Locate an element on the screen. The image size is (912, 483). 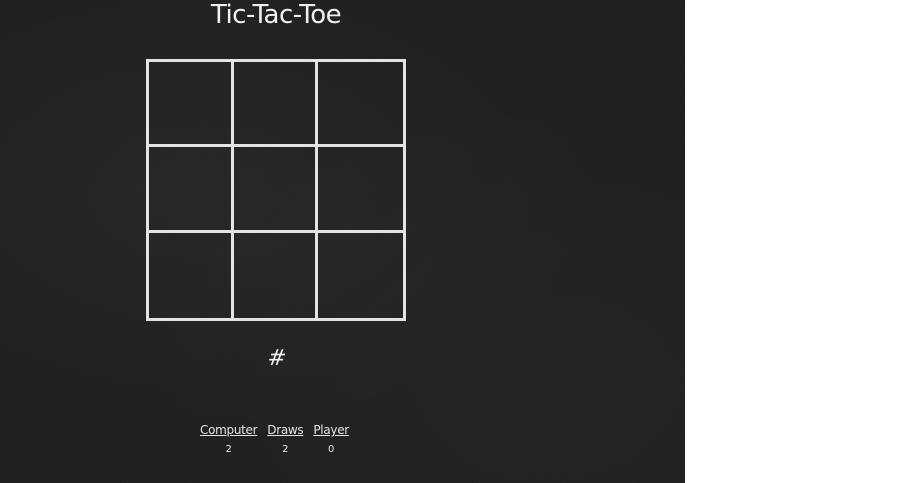
score-computer: Computer 2 is located at coordinates (229, 440).